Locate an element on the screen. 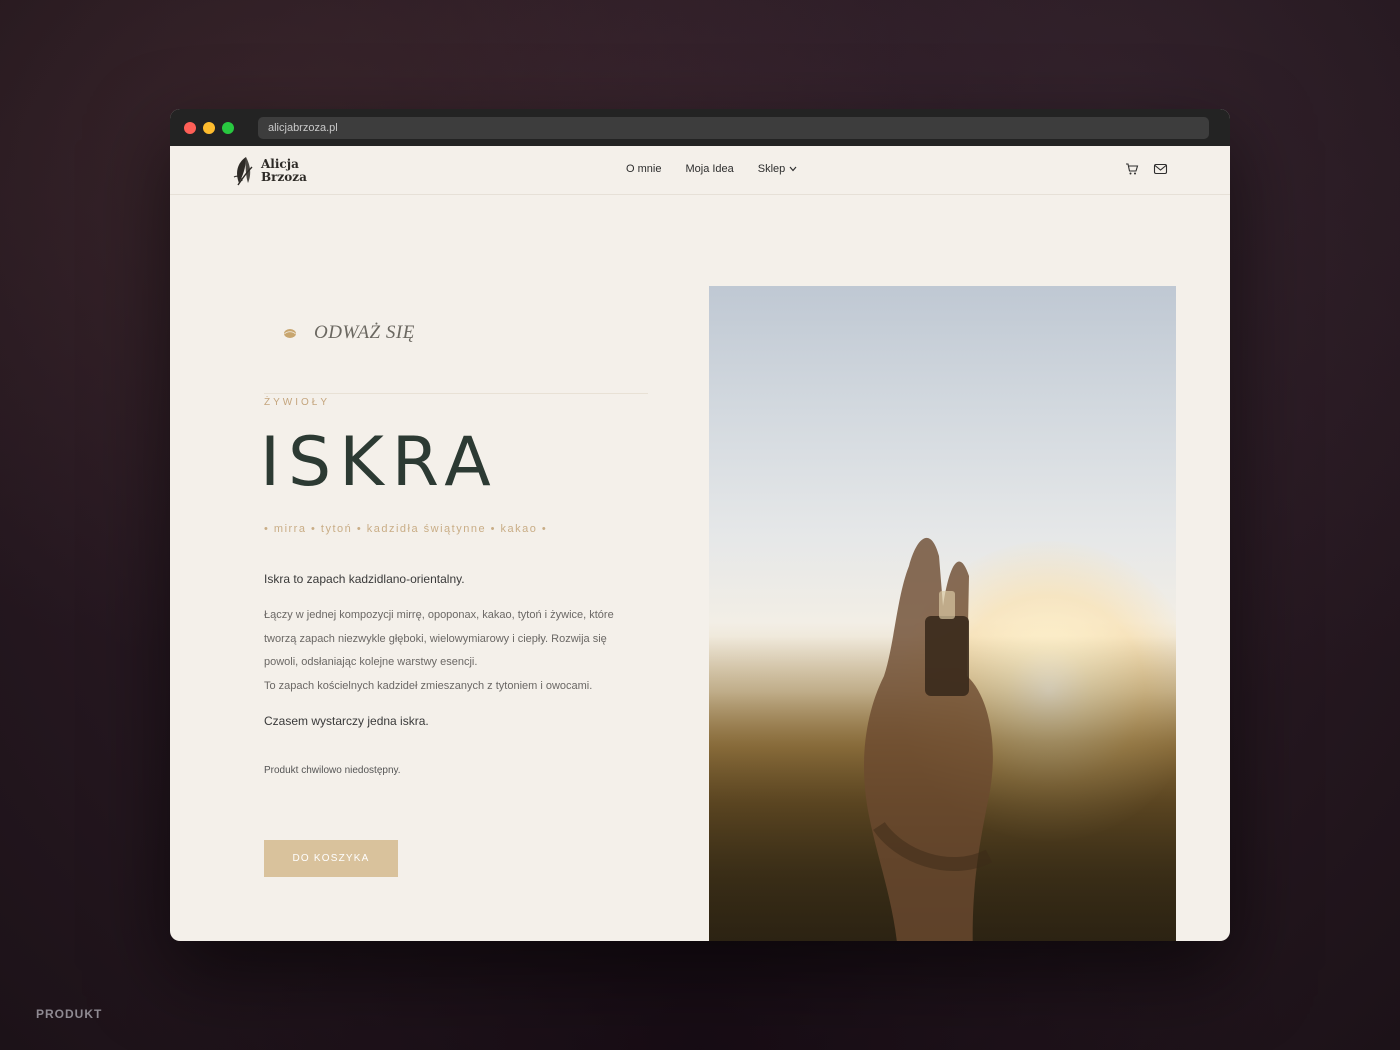 The height and width of the screenshot is (1050, 1400). footer-label: PRODUKT is located at coordinates (69, 1014).